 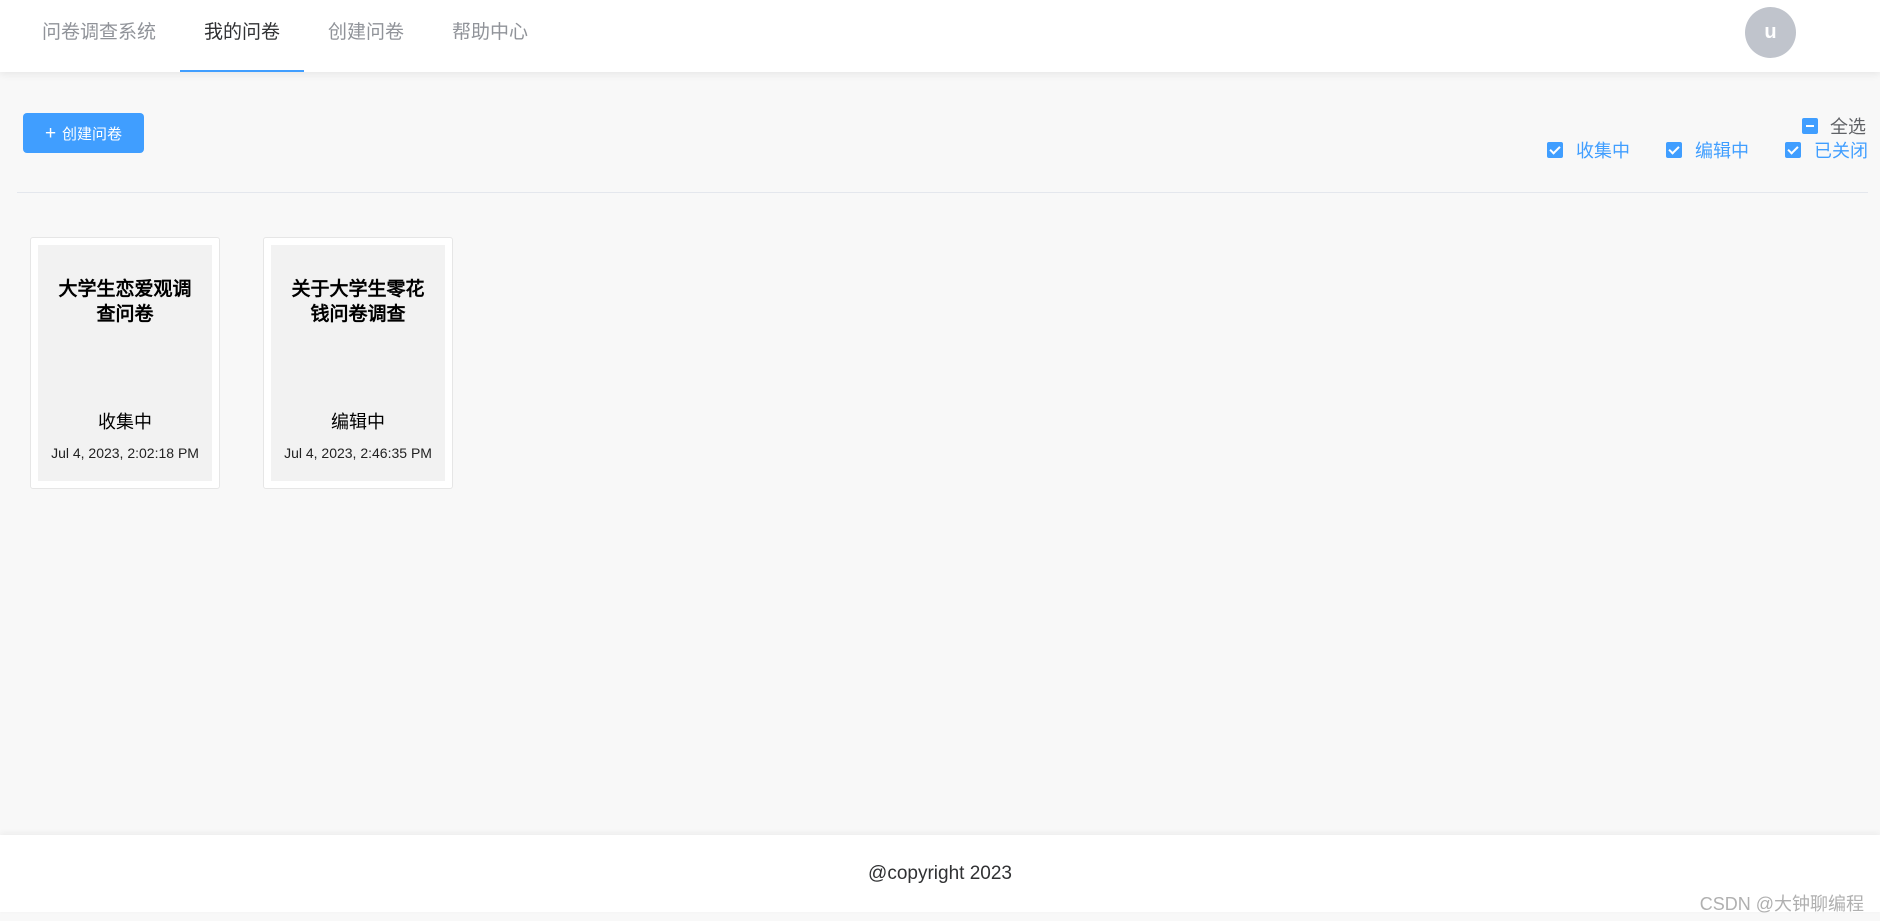 I want to click on create-survey-button: + 创建问卷, so click(x=83, y=133).